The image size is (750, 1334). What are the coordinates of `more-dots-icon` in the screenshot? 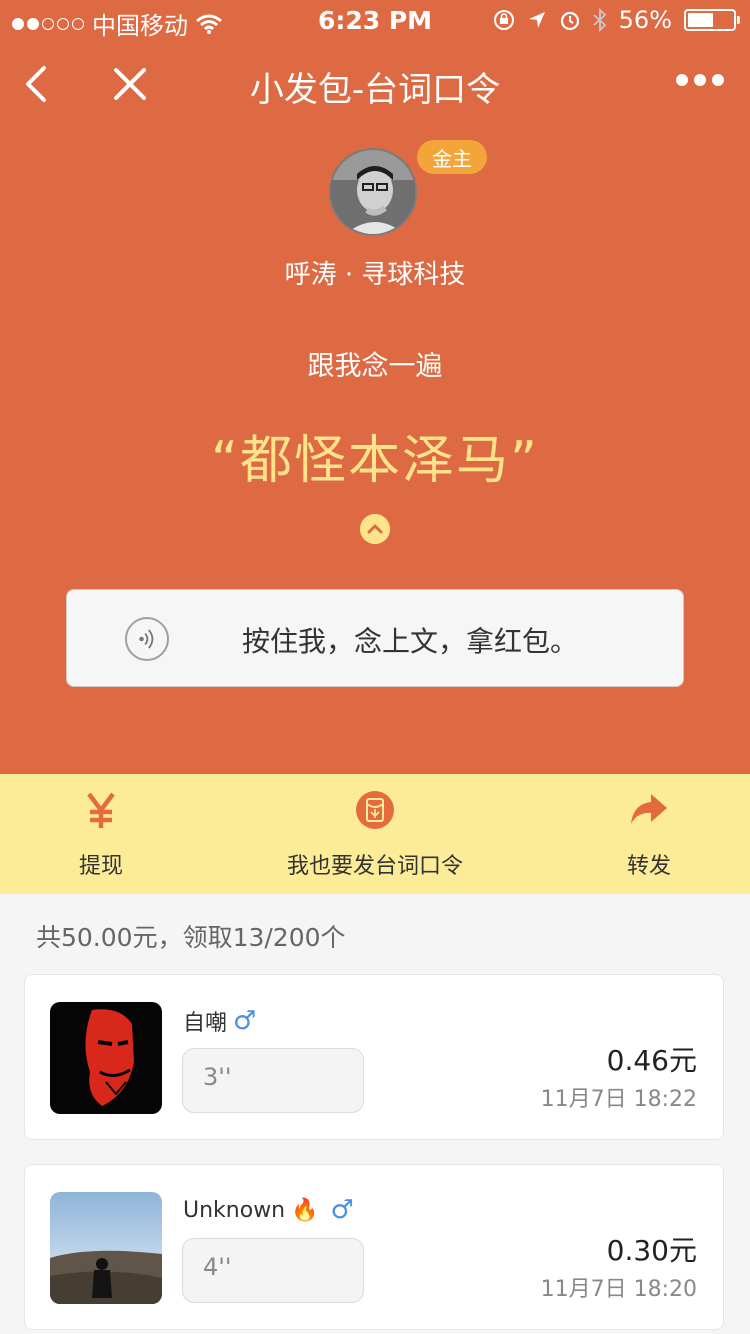 It's located at (700, 80).